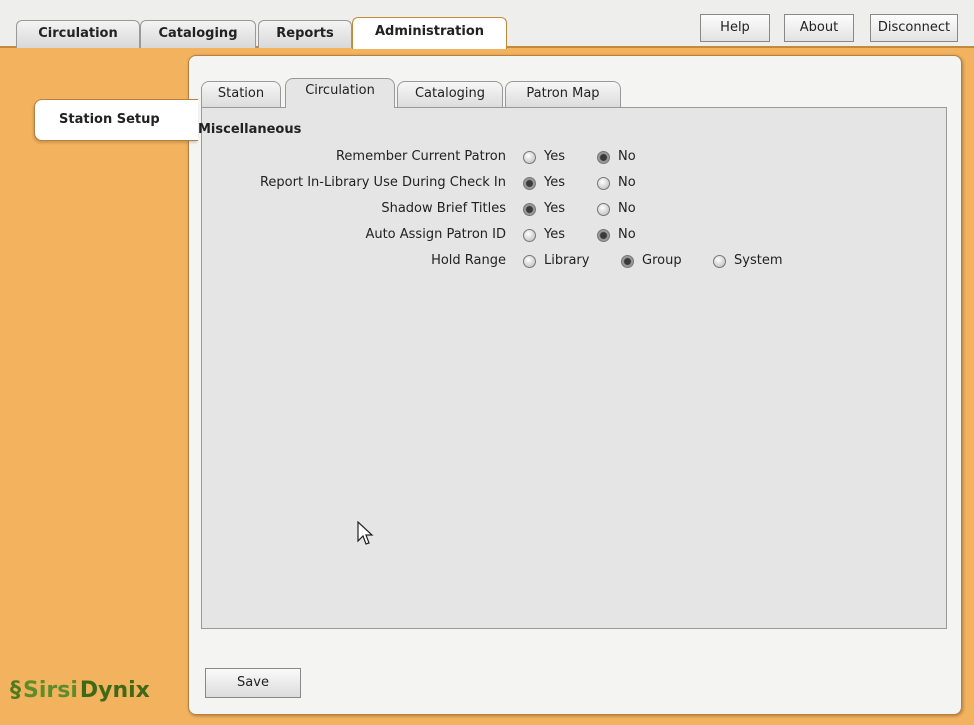 The width and height of the screenshot is (974, 725). What do you see at coordinates (365, 533) in the screenshot?
I see `mouse-cursor-icon` at bounding box center [365, 533].